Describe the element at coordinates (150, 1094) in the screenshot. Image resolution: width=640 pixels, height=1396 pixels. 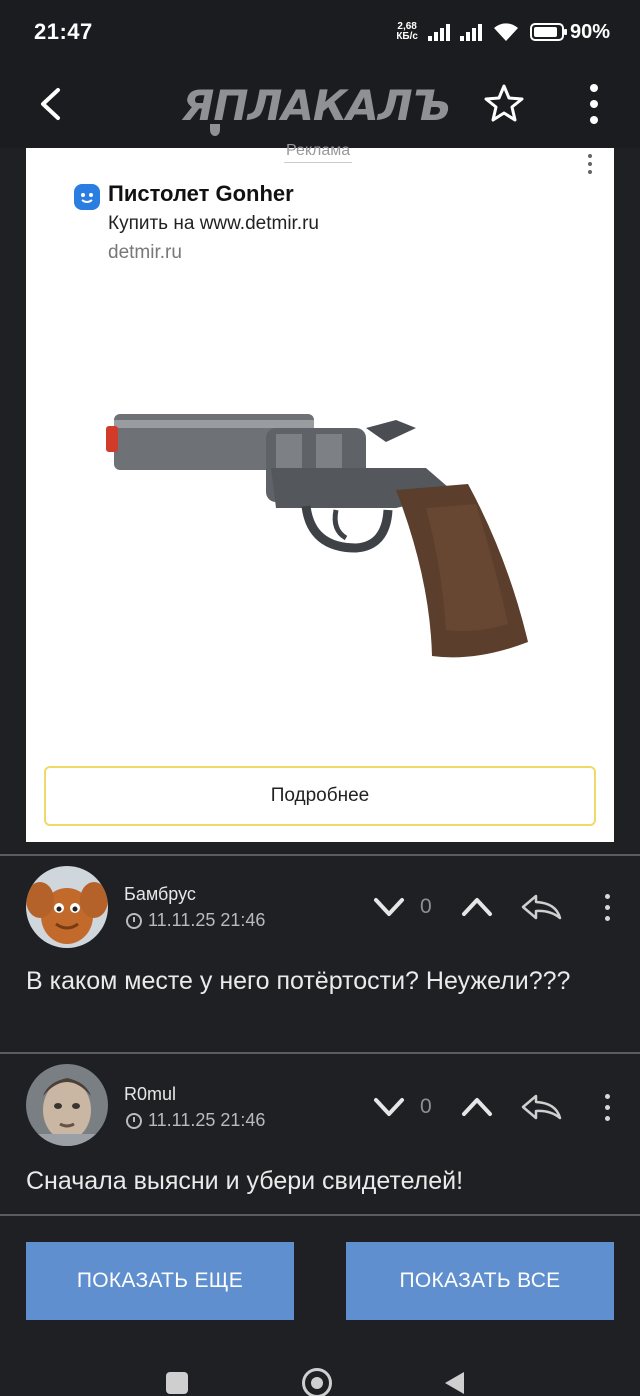
I see `comment-author: R0mul` at that location.